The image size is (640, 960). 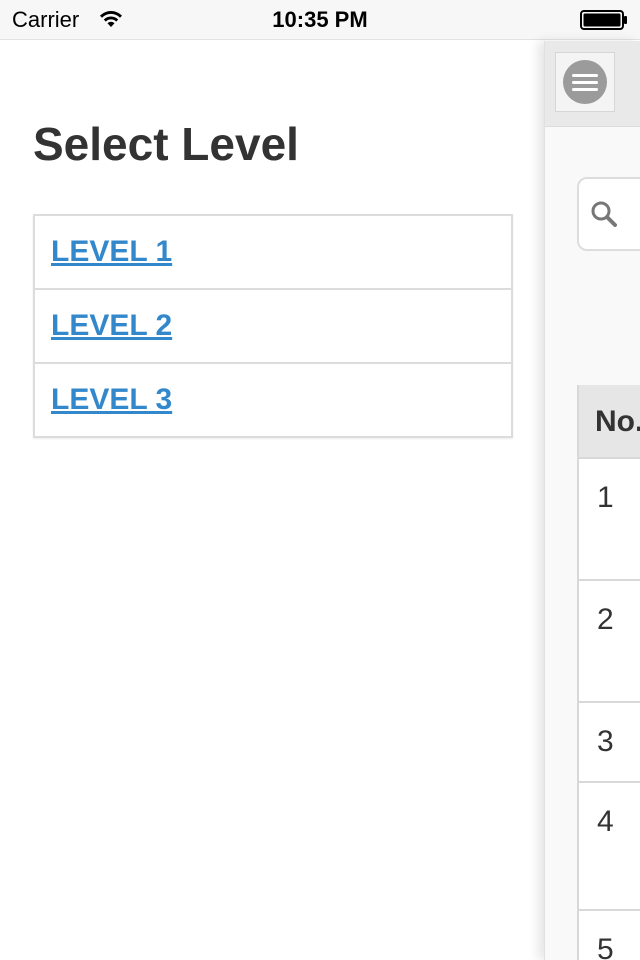 What do you see at coordinates (273, 399) in the screenshot?
I see `level-list-item: LEVEL 3` at bounding box center [273, 399].